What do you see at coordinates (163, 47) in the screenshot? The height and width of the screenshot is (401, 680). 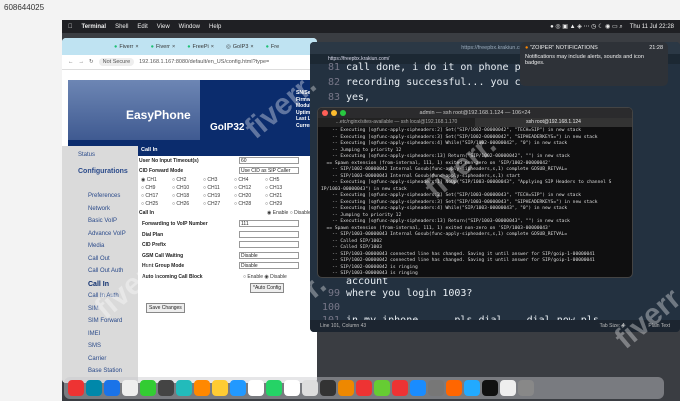 I see `tab-fiverr-2: ● Fiverr ×` at bounding box center [163, 47].